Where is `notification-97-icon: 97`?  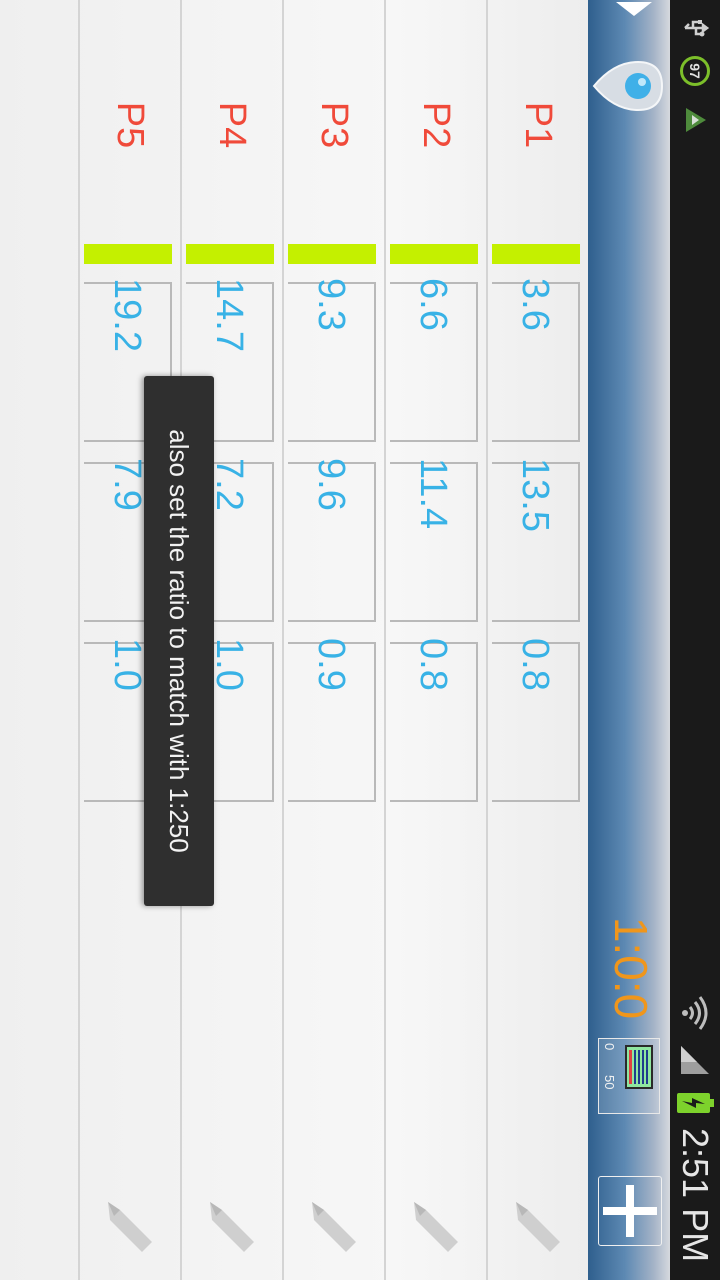 notification-97-icon: 97 is located at coordinates (695, 71).